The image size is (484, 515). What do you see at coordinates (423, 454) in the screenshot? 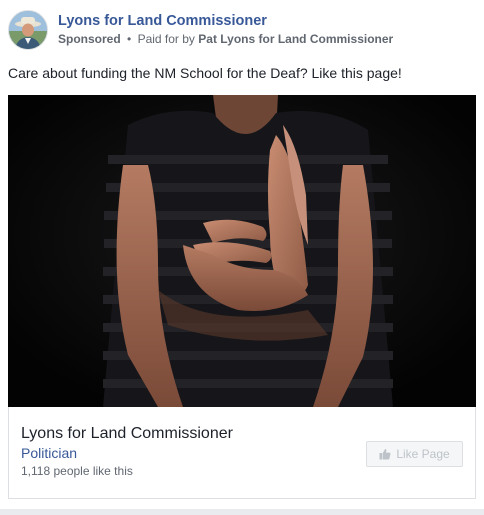
I see `like-page-label: Like Page` at bounding box center [423, 454].